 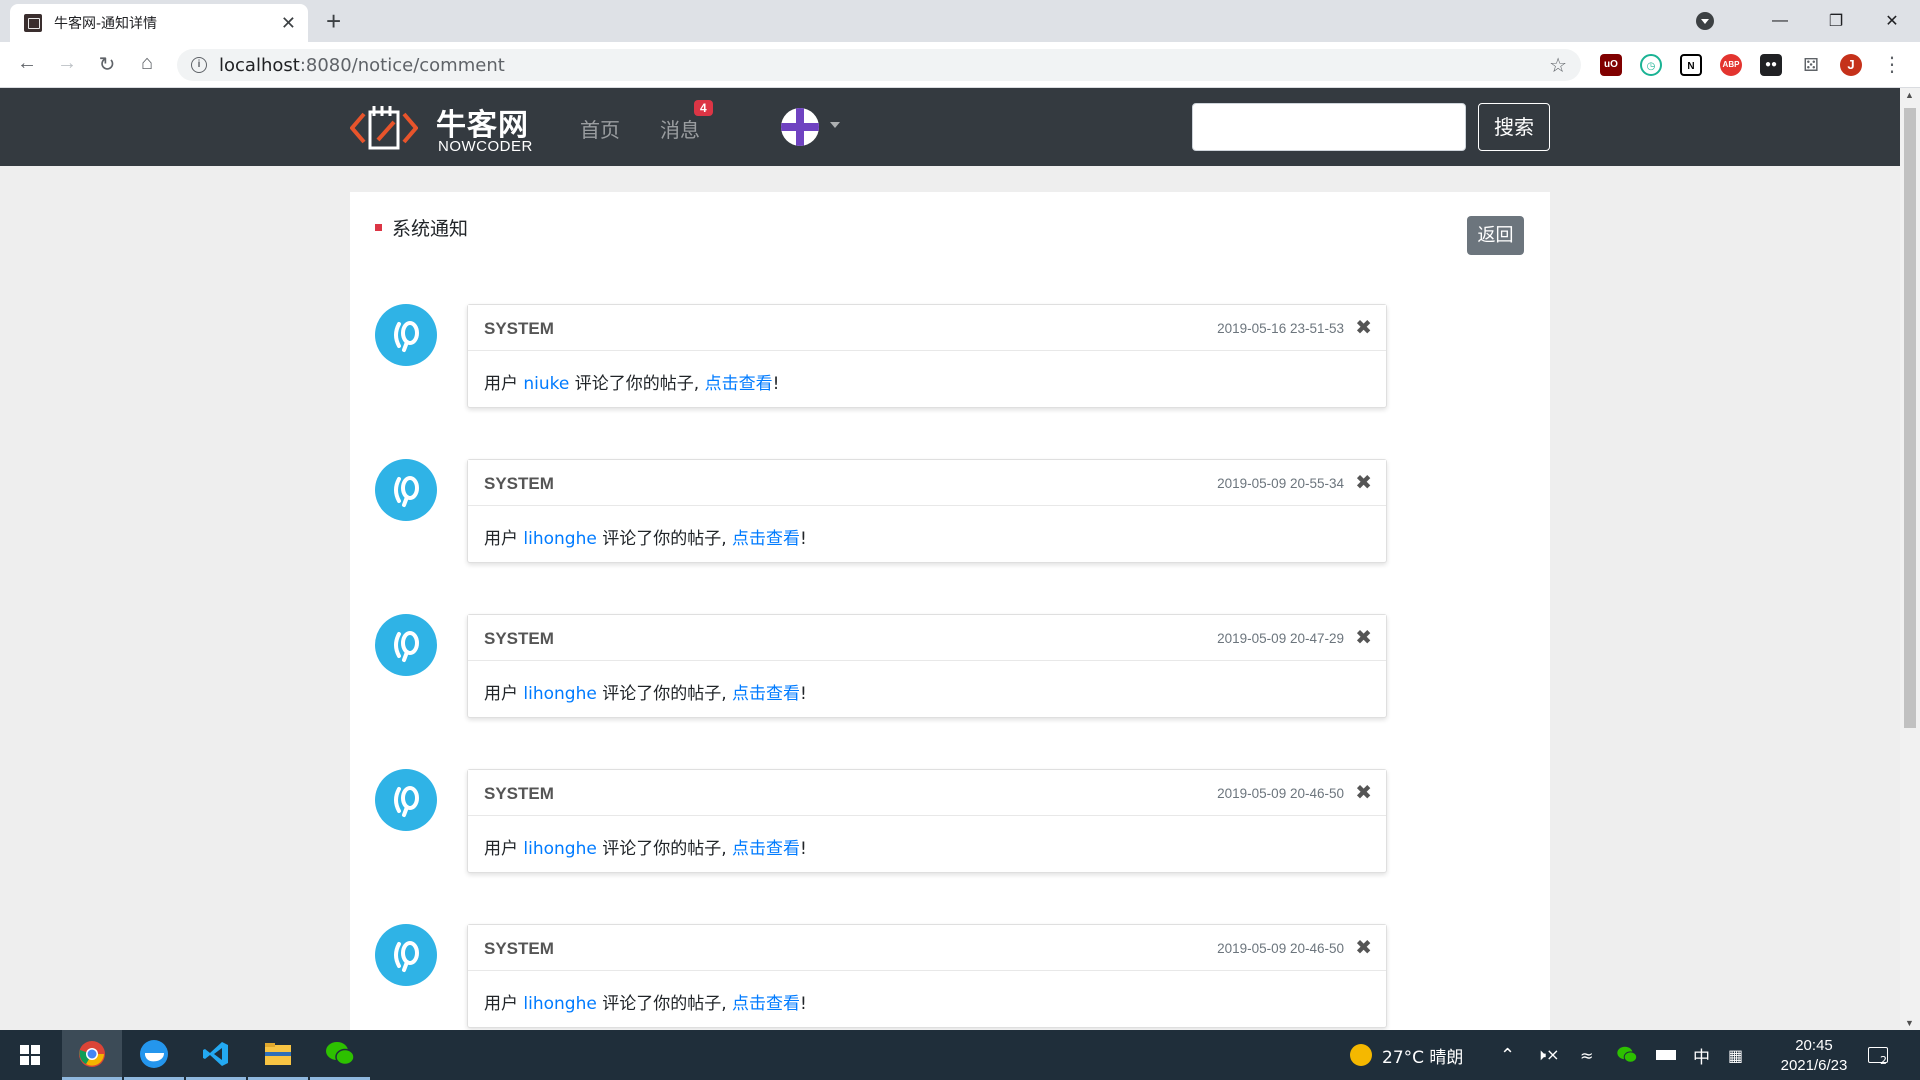 I want to click on browser-tab: 牛客网-通知详情 ✕, so click(x=159, y=23).